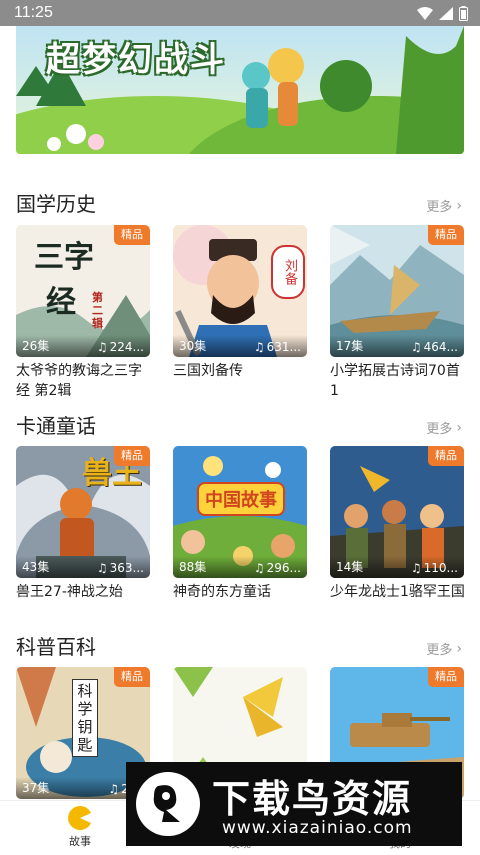  Describe the element at coordinates (36, 567) in the screenshot. I see `episode-count: 43集` at that location.